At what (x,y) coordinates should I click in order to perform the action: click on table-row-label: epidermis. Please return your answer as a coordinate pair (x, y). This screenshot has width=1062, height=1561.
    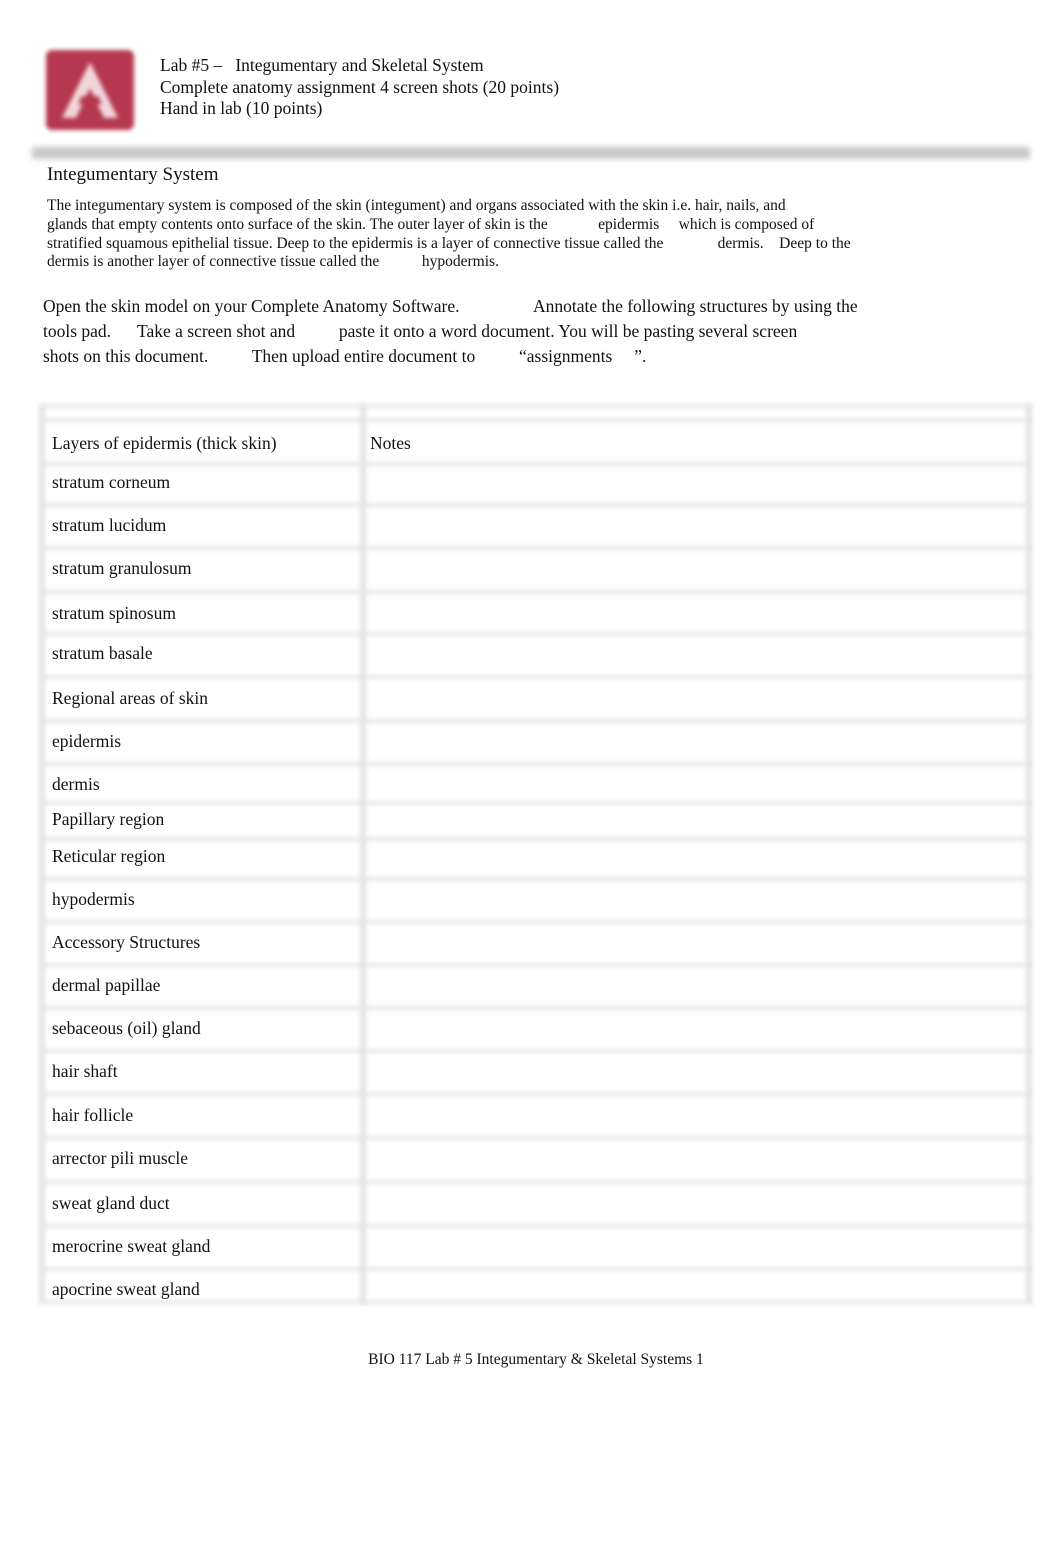
    Looking at the image, I should click on (87, 741).